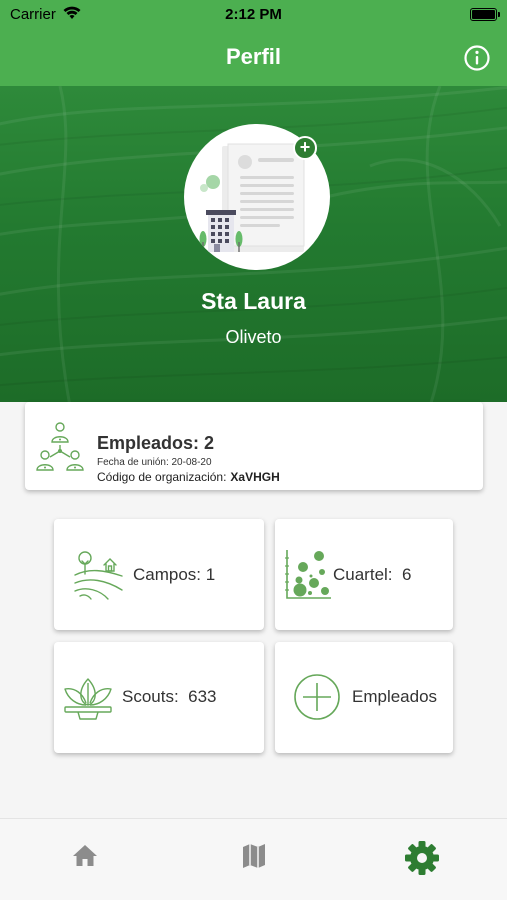 This screenshot has height=900, width=507. I want to click on quarters-label: Cuartel: 6, so click(372, 574).